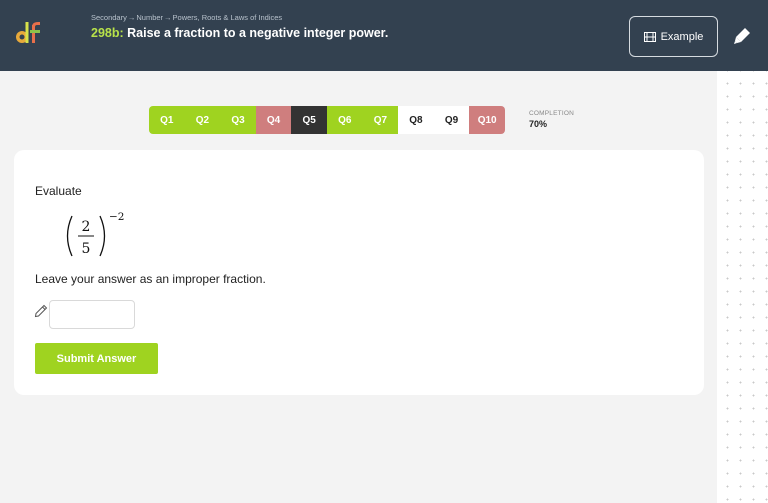 This screenshot has width=768, height=503. Describe the element at coordinates (96, 358) in the screenshot. I see `submit-answer-button: Submit Answer` at that location.